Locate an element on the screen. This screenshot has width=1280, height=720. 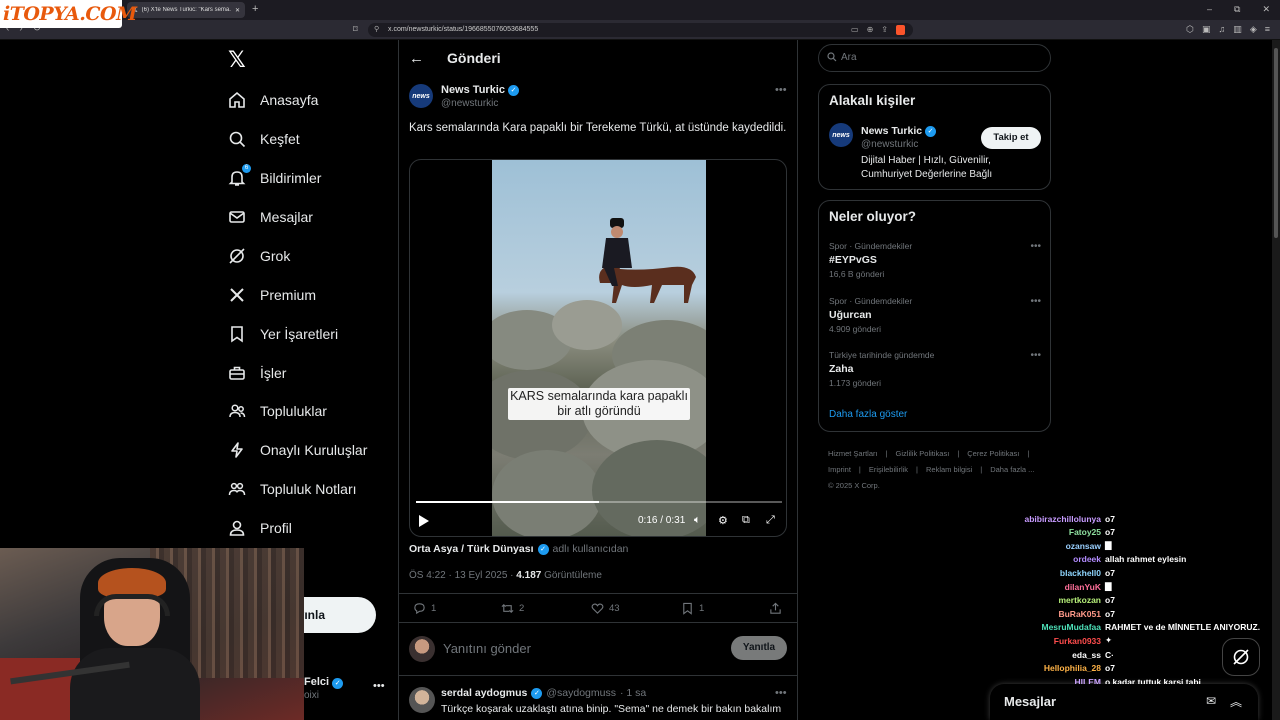
nav-item-10: Onaylı Kuruluşlar is located at coordinates (297, 450).